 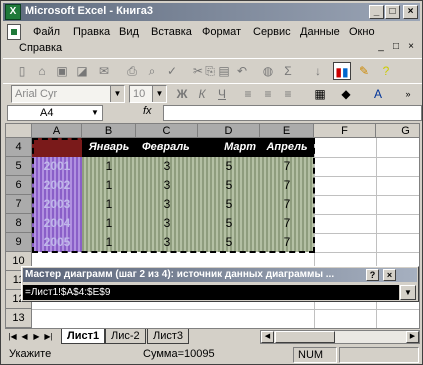 What do you see at coordinates (168, 336) in the screenshot?
I see `tab-sheet3: Лист3` at bounding box center [168, 336].